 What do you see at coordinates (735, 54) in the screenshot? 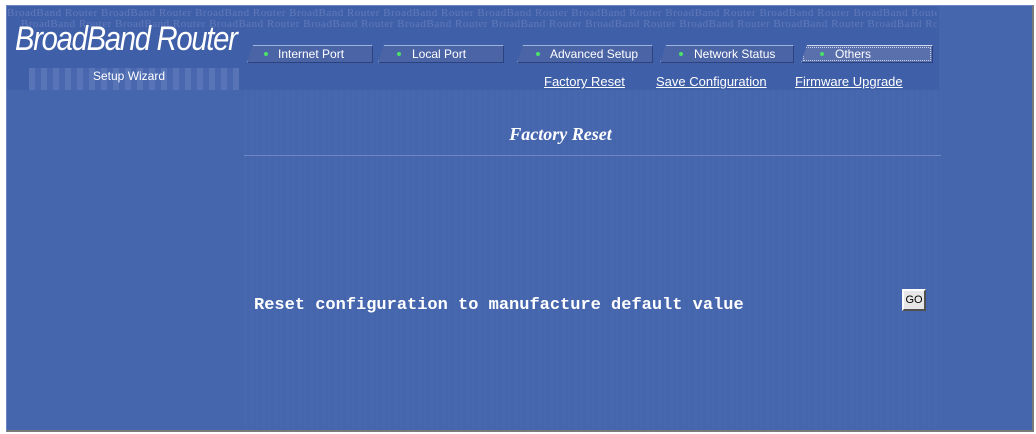
I see `tab-label: Network Status` at bounding box center [735, 54].